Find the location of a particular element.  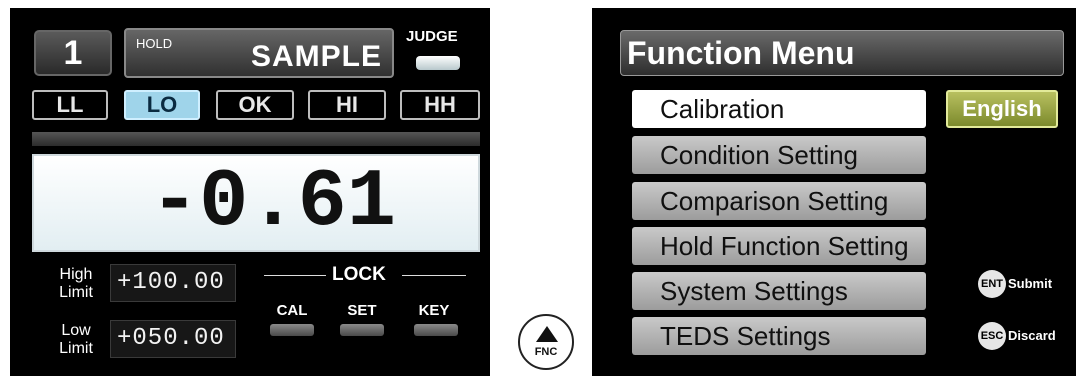

judge-button-hi: HI is located at coordinates (347, 105).